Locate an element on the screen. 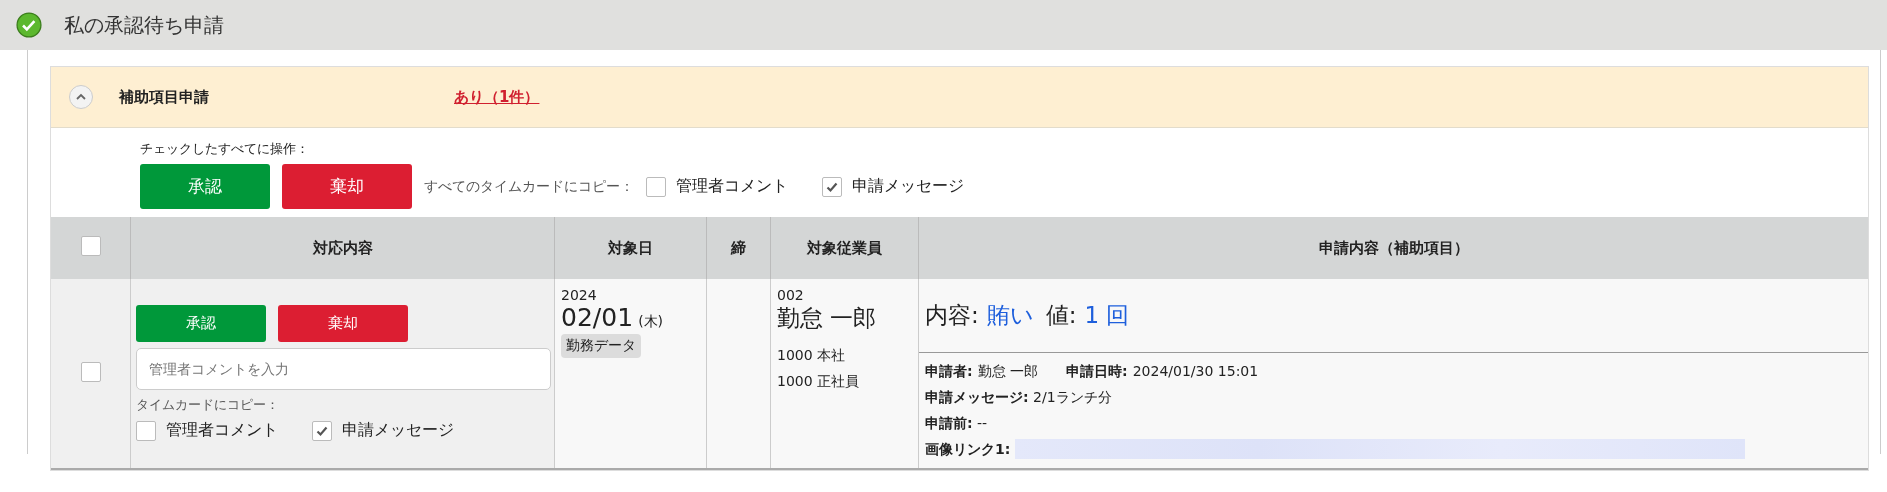 This screenshot has height=492, width=1887. detail-value: 勤怠 一郎 is located at coordinates (1008, 371).